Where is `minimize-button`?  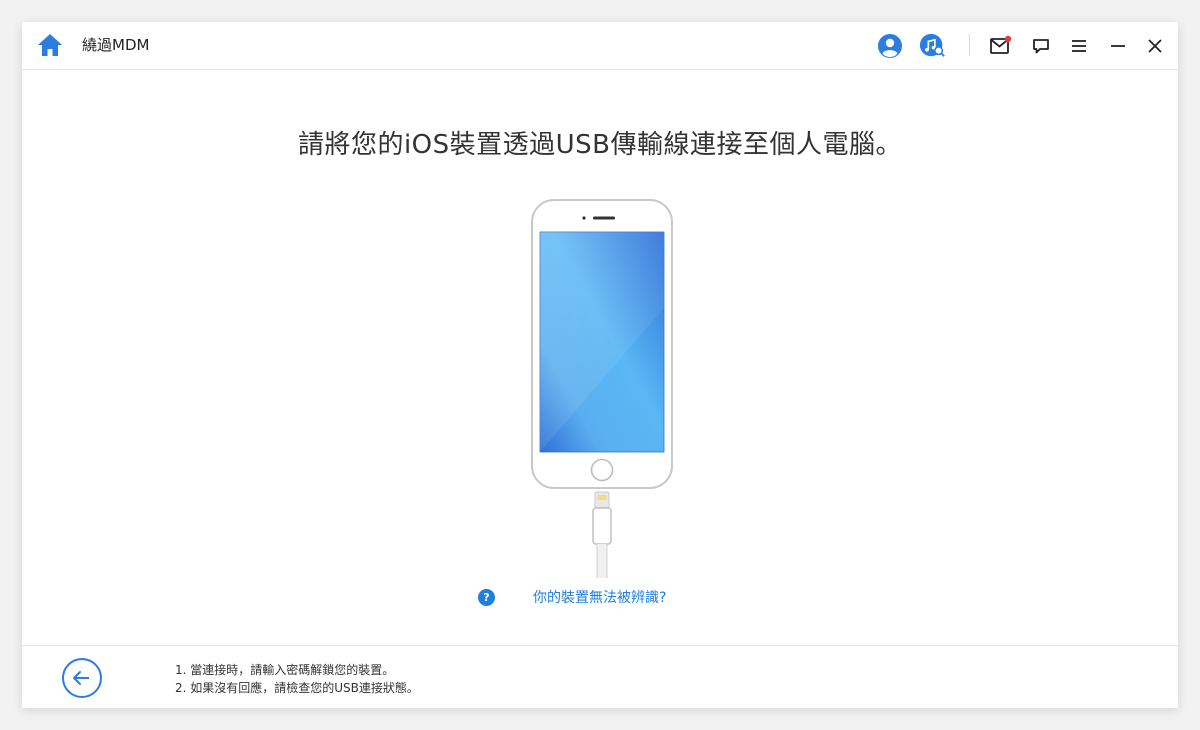
minimize-button is located at coordinates (1118, 46).